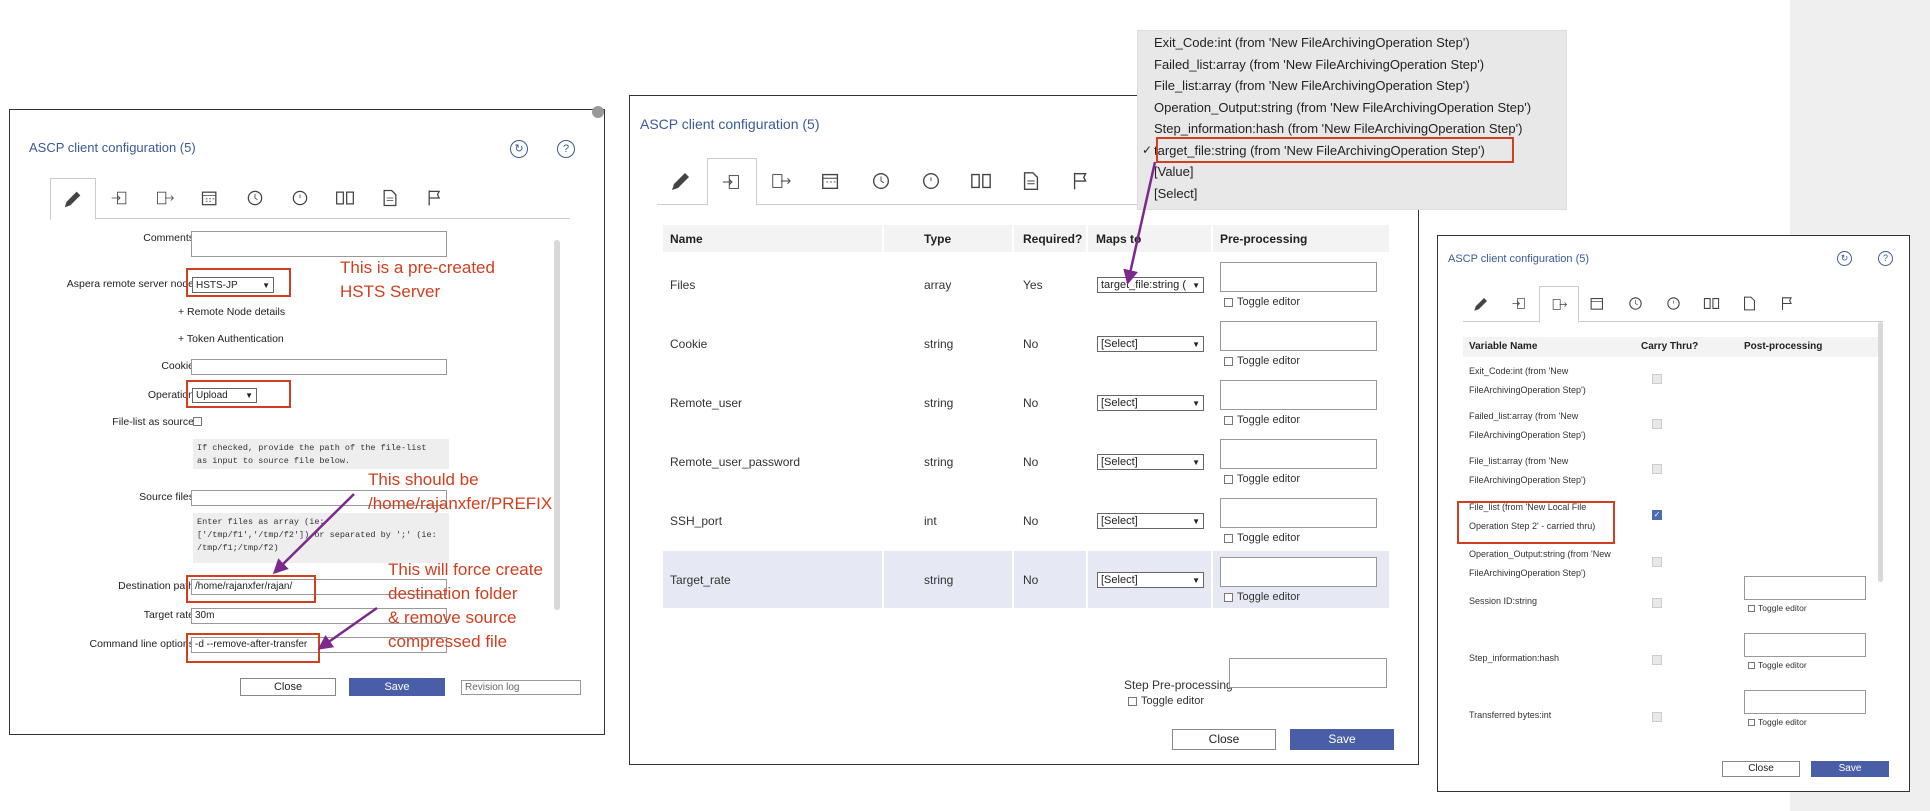  Describe the element at coordinates (1503, 346) in the screenshot. I see `col-variable-name: Variable Name` at that location.